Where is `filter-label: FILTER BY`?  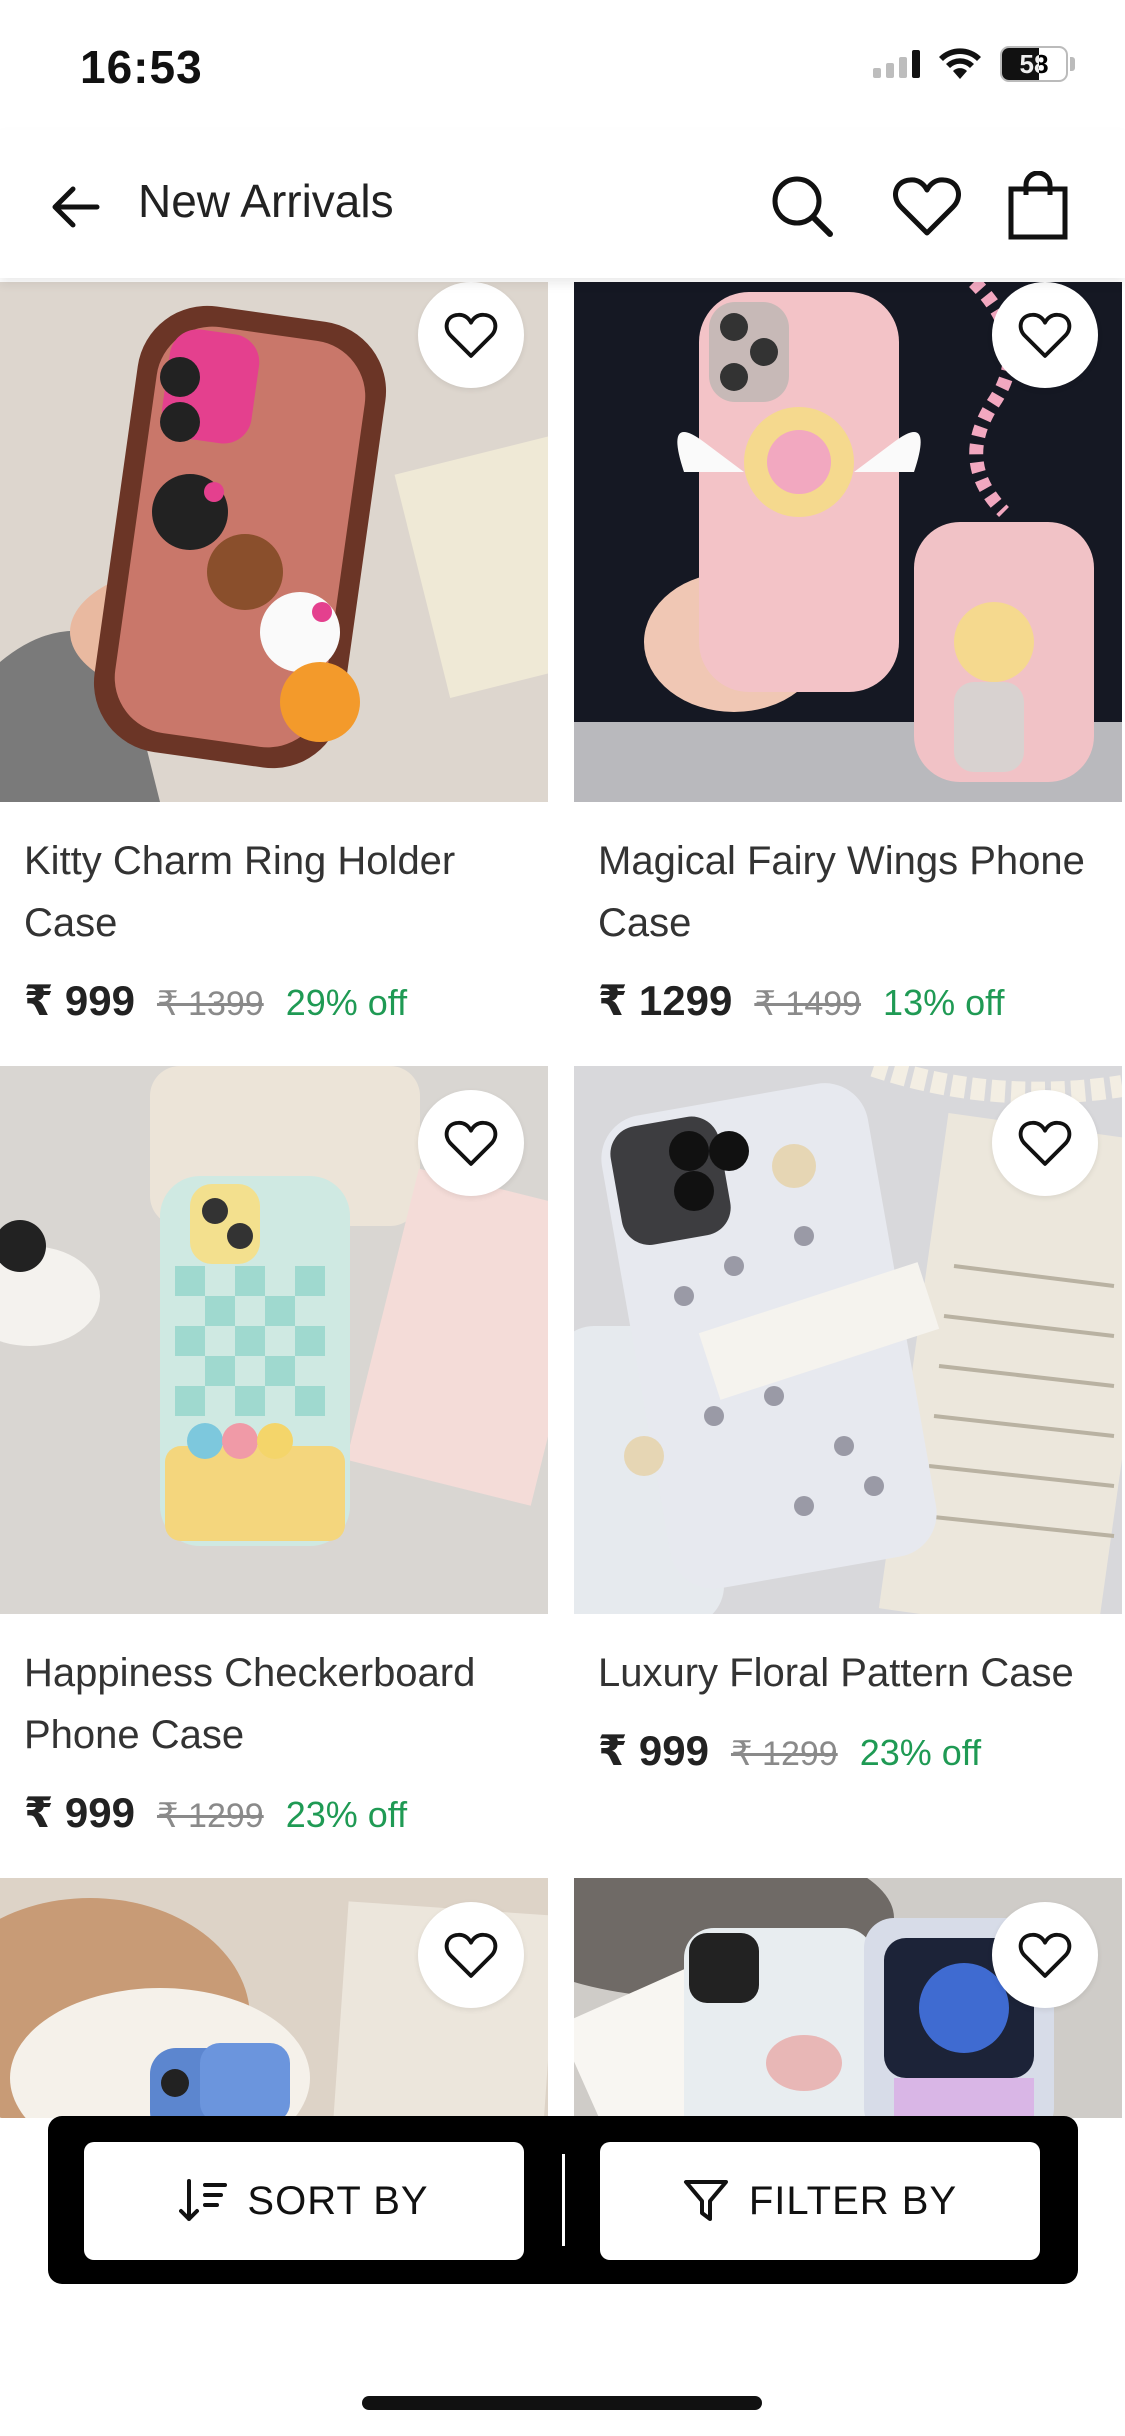
filter-label: FILTER BY is located at coordinates (853, 2200).